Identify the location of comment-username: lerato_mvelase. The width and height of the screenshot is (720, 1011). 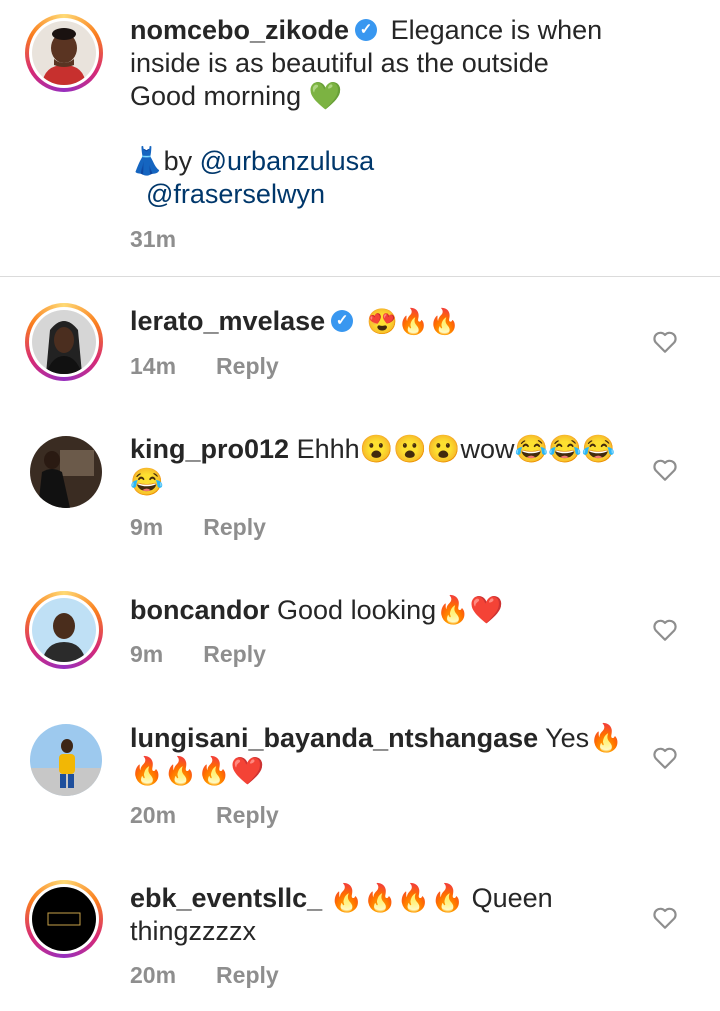
(227, 321).